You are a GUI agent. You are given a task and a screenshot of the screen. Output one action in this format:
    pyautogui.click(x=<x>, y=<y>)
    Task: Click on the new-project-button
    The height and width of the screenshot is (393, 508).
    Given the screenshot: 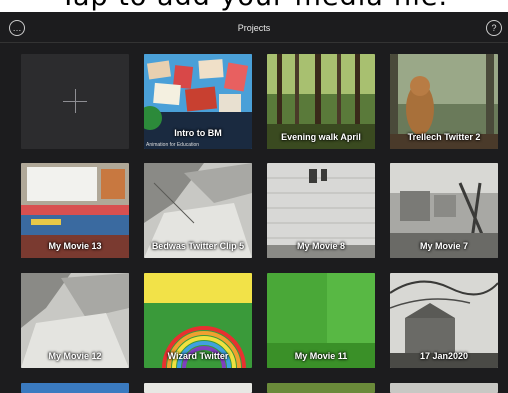 What is the action you would take?
    pyautogui.click(x=75, y=101)
    